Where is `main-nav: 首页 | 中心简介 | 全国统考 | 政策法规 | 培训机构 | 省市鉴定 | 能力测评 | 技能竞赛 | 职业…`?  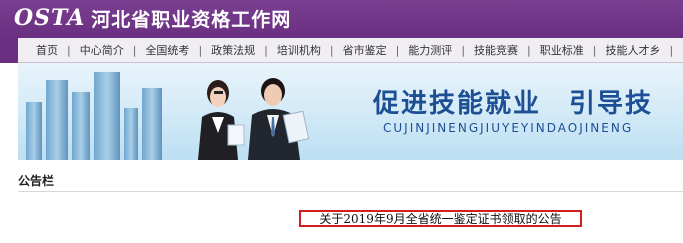
main-nav: 首页 | 中心简介 | 全国统考 | 政策法规 | 培训机构 | 省市鉴定 | 能力测评 | 技能竞赛 | 职业… is located at coordinates (350, 50).